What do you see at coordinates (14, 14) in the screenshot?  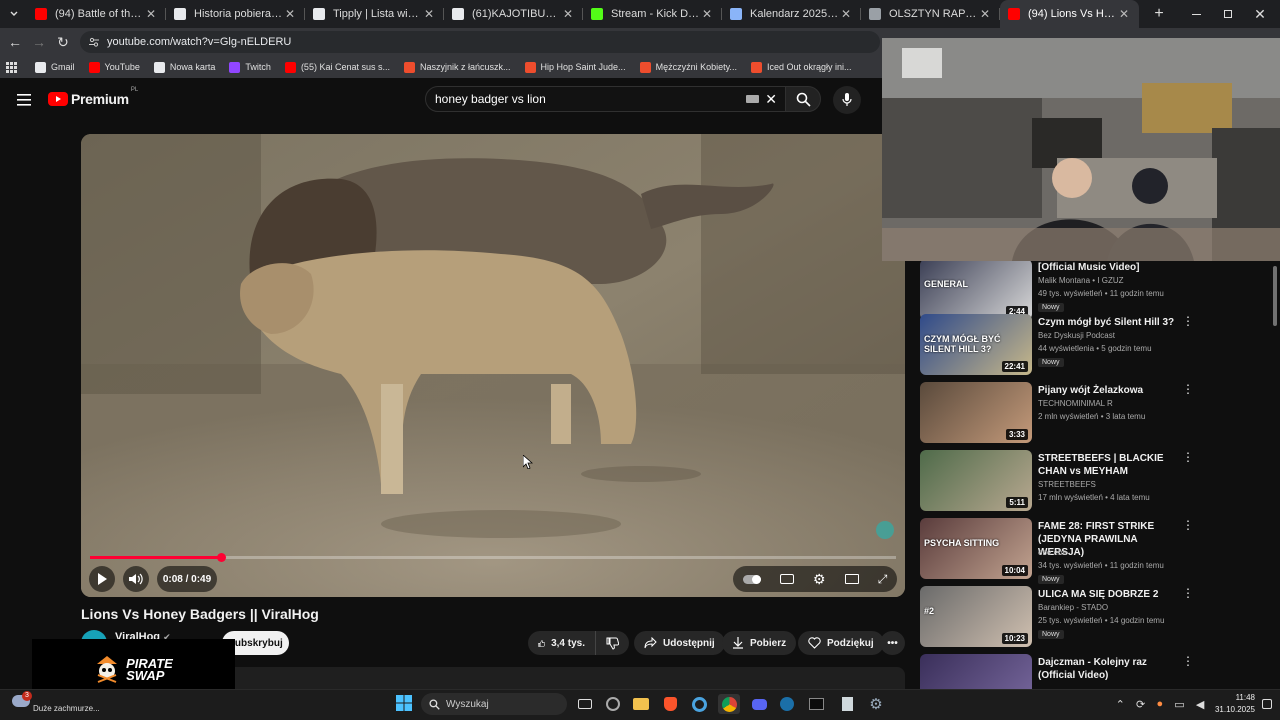 I see `tab-search-button` at bounding box center [14, 14].